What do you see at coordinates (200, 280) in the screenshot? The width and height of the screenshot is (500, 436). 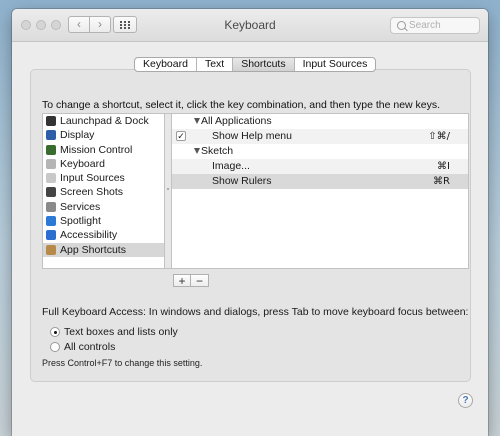 I see `remove-shortcut-button: −` at bounding box center [200, 280].